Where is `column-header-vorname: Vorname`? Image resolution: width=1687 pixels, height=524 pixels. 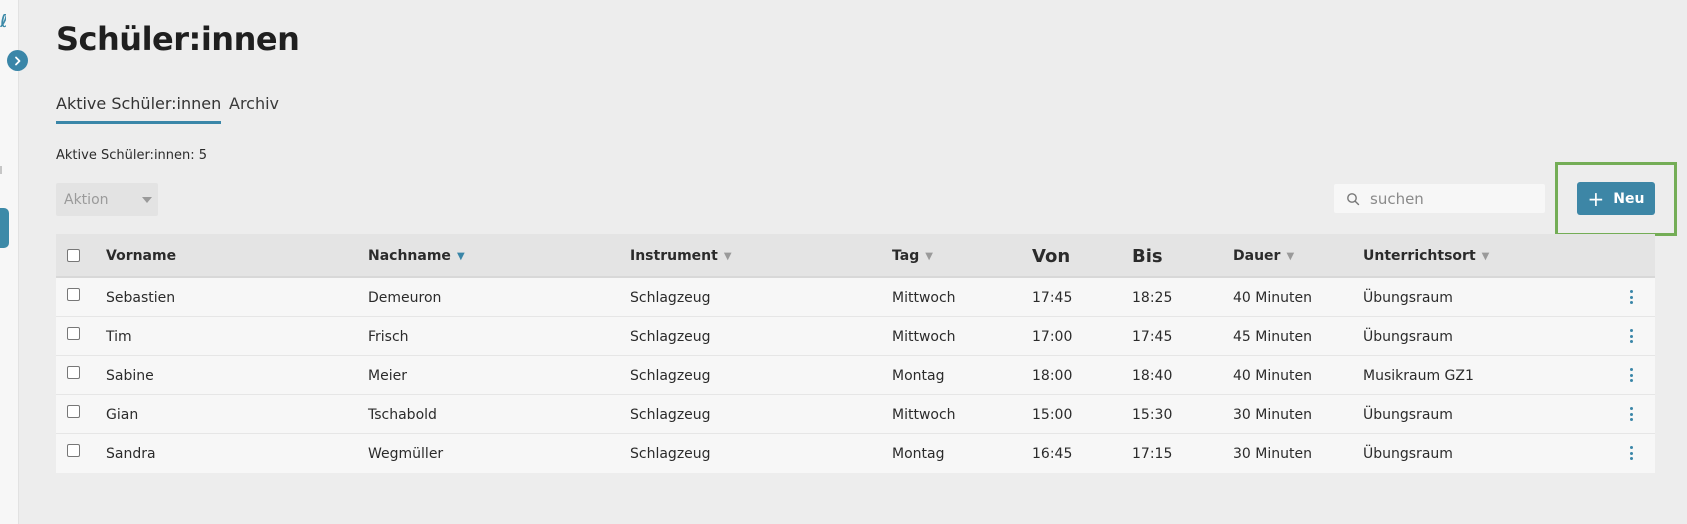
column-header-vorname: Vorname is located at coordinates (141, 256).